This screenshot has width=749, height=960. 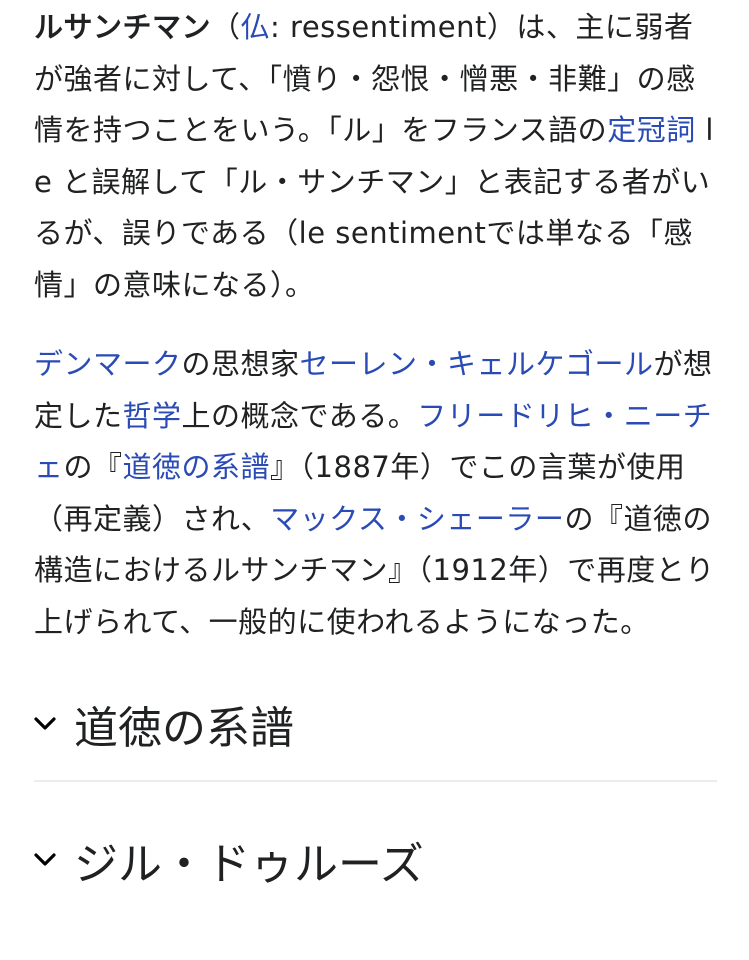 What do you see at coordinates (152, 416) in the screenshot?
I see `link-philosophy: 哲学` at bounding box center [152, 416].